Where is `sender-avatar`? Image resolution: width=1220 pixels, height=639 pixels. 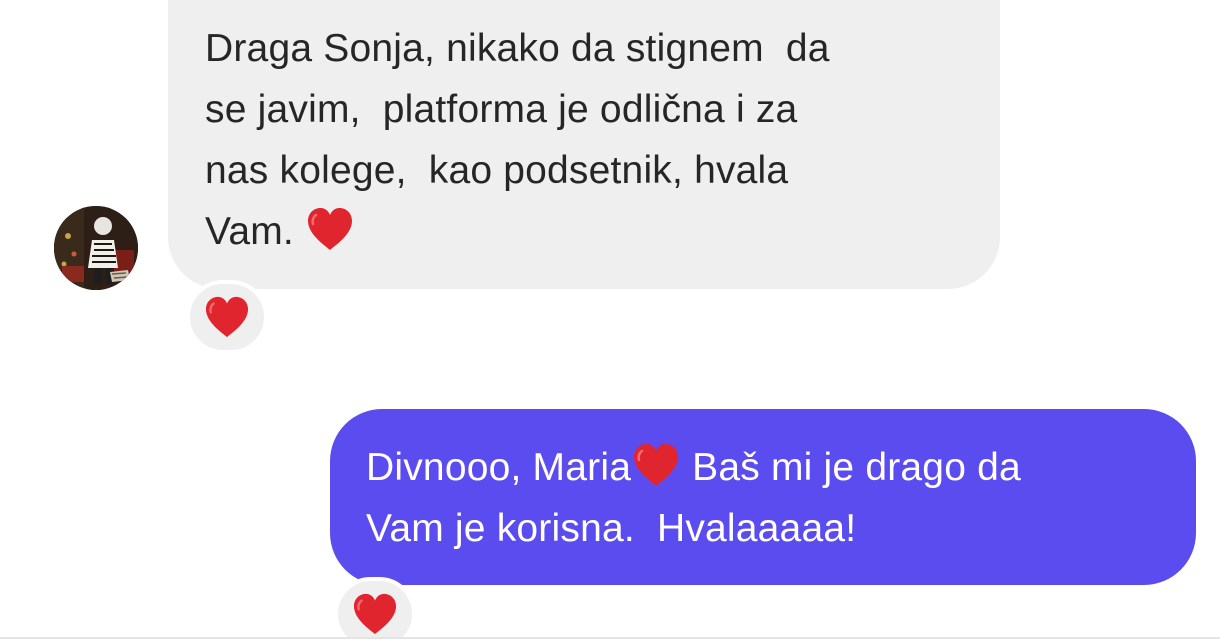
sender-avatar is located at coordinates (96, 248).